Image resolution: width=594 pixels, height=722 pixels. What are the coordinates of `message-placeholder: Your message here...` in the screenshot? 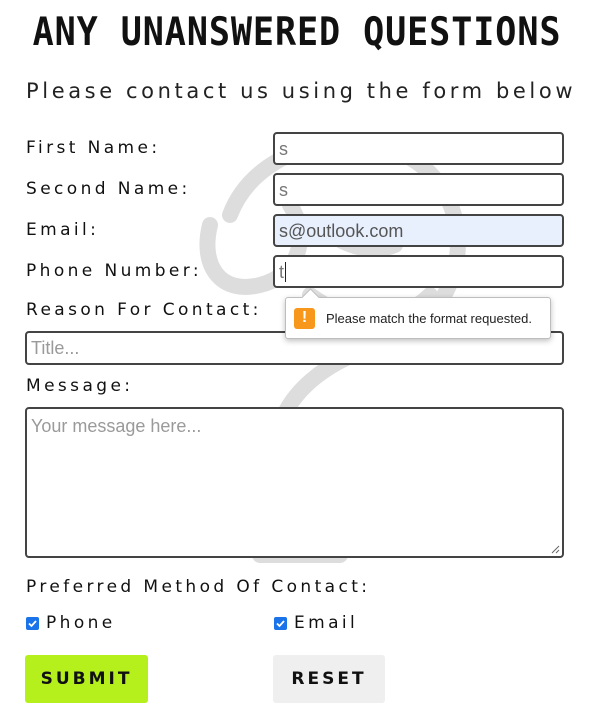 It's located at (116, 426).